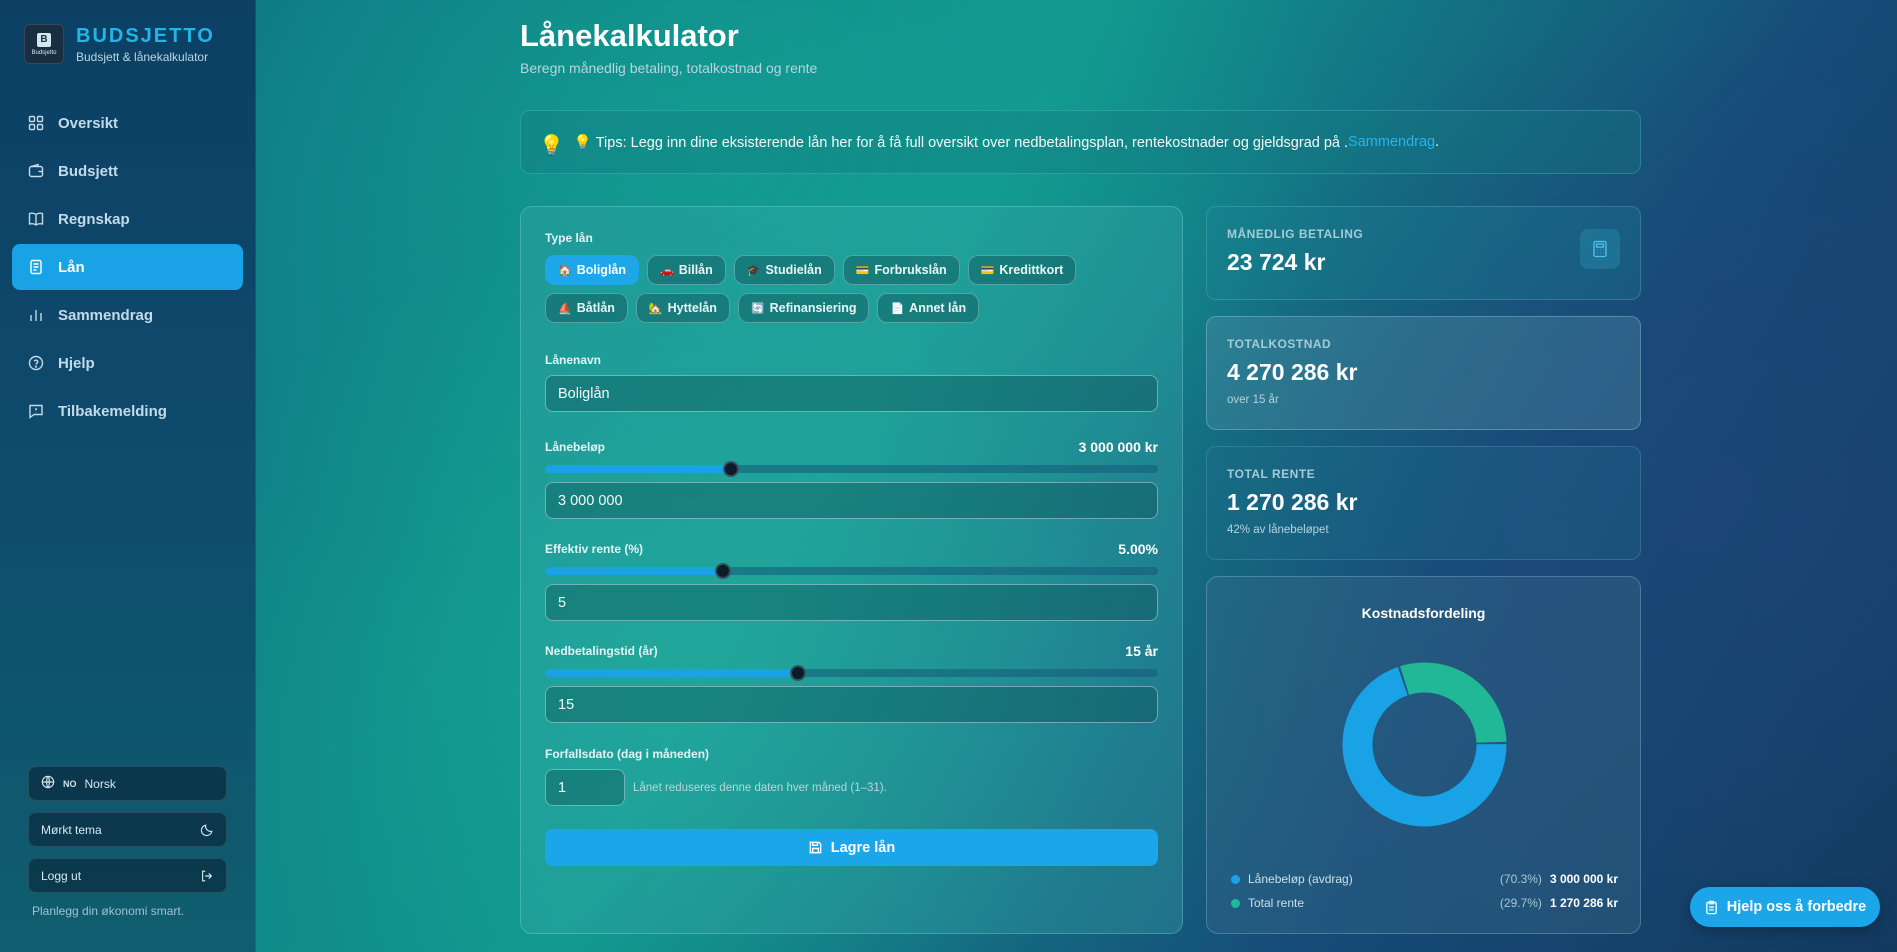  I want to click on sidebar-item-lan: Lån, so click(127, 267).